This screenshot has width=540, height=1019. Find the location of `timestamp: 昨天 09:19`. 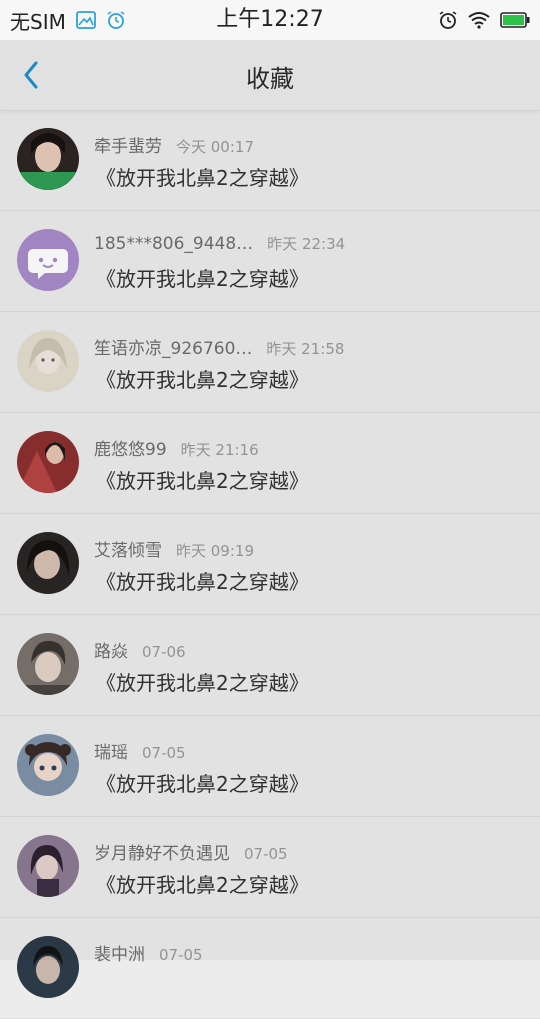

timestamp: 昨天 09:19 is located at coordinates (215, 551).